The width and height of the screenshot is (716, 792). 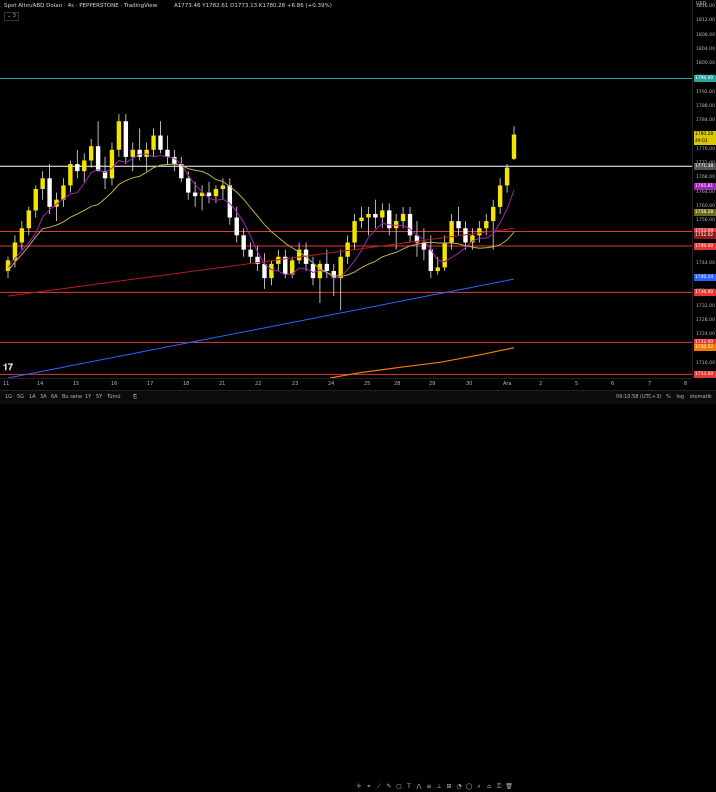 I want to click on pencil-icon: ✎, so click(x=389, y=786).